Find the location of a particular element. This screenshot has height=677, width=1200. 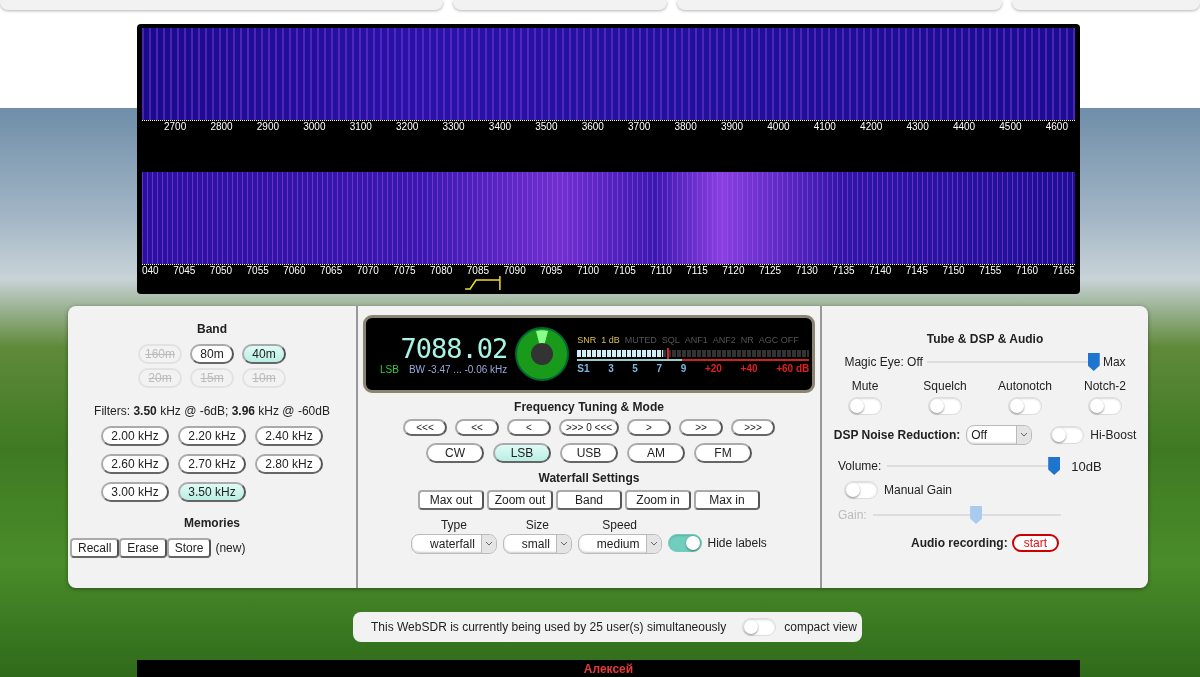

tuning-step-button: >>> 0 <<< is located at coordinates (589, 427).